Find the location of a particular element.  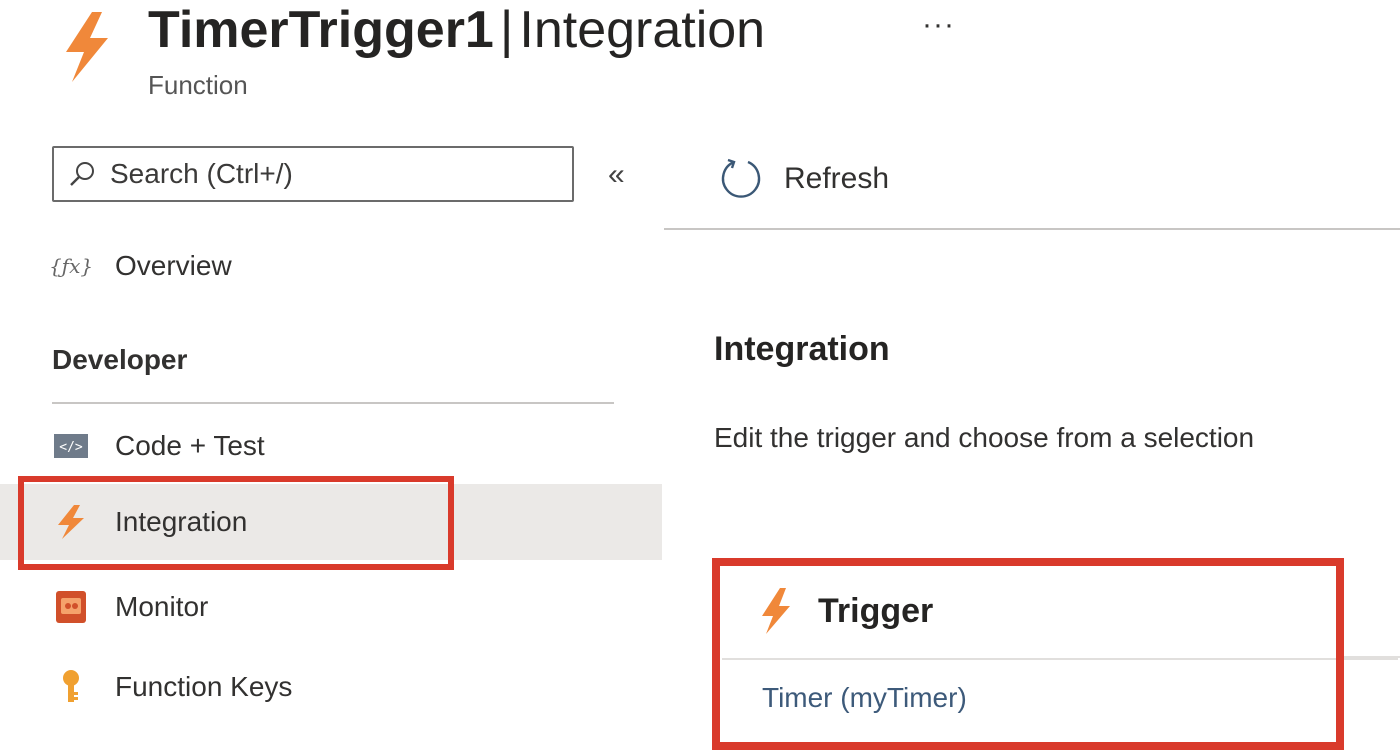

refresh-button: Refresh is located at coordinates (803, 179).